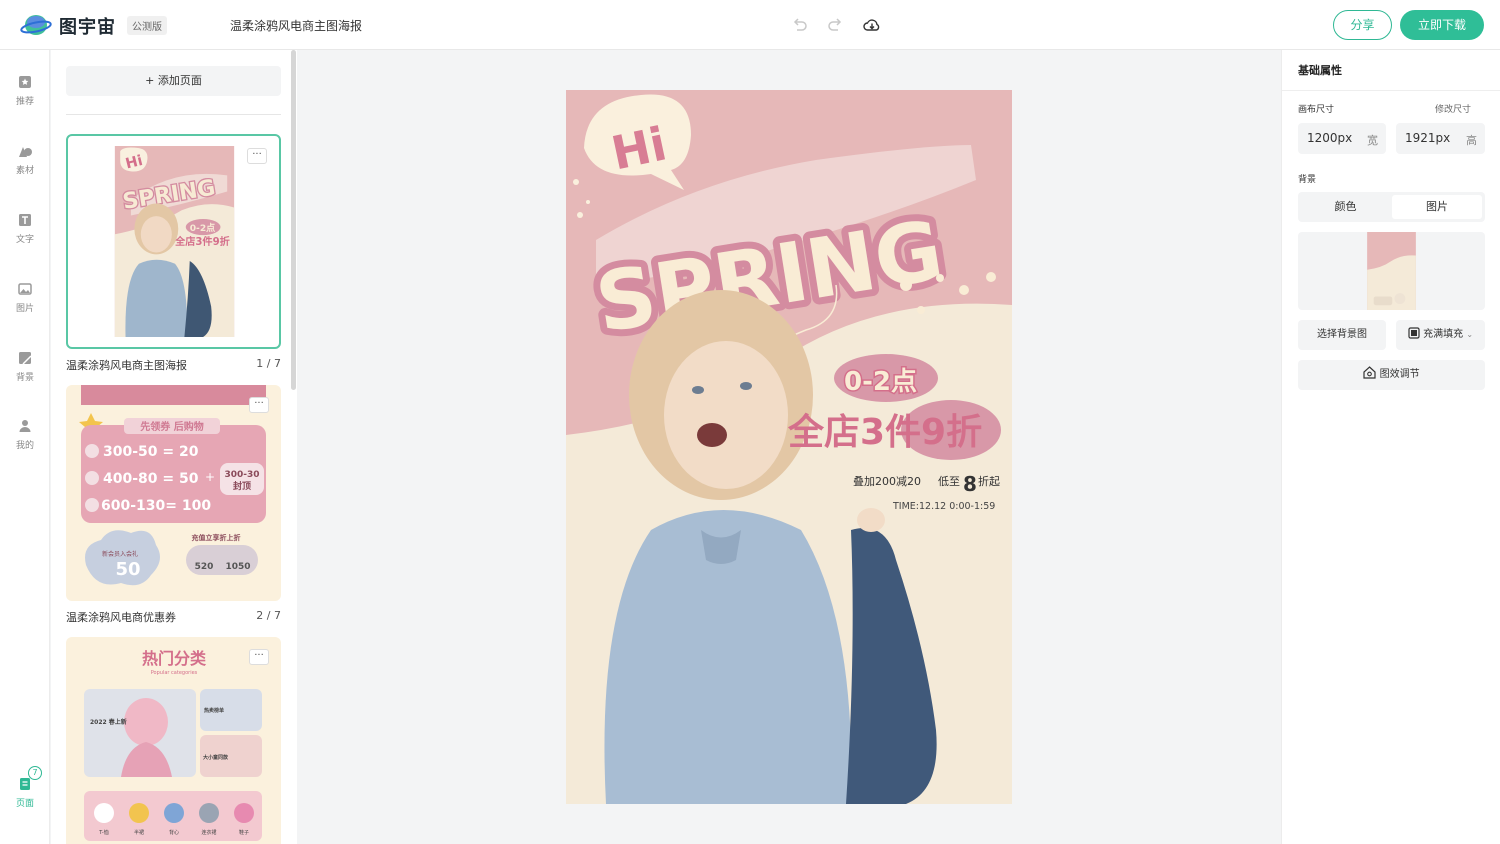 The height and width of the screenshot is (844, 1500). I want to click on height-field: 1921px 高, so click(1440, 138).